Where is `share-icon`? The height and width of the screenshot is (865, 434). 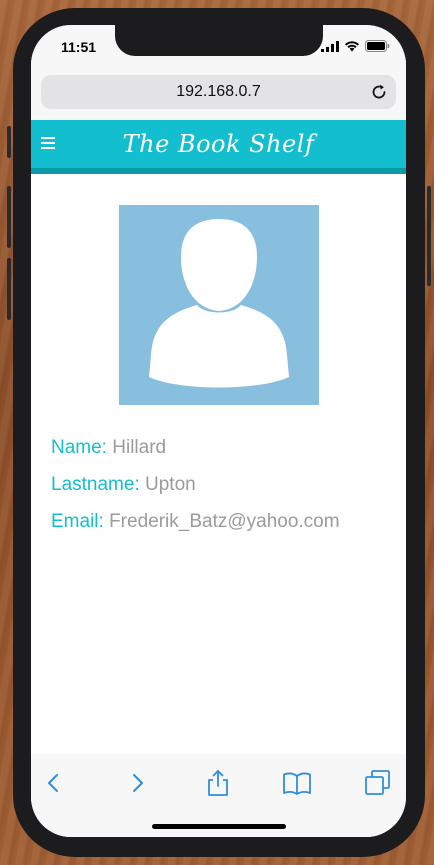
share-icon is located at coordinates (218, 783).